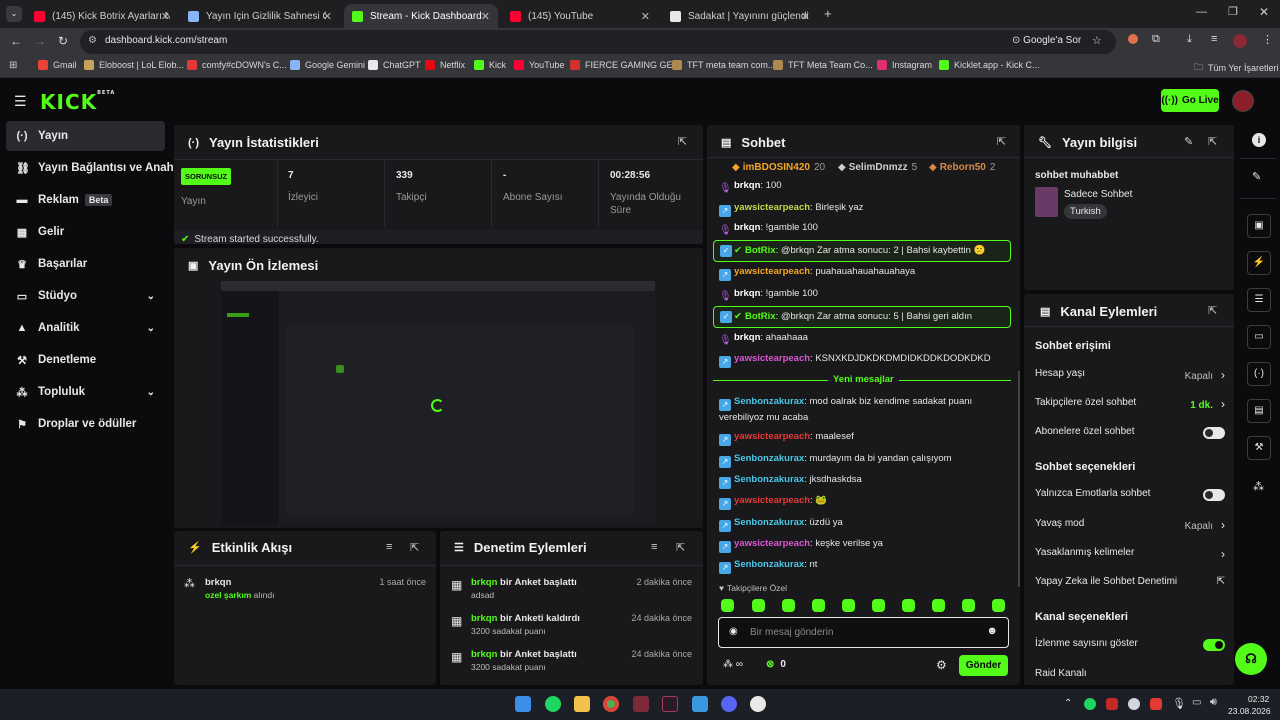 Image resolution: width=1280 pixels, height=720 pixels. Describe the element at coordinates (438, 403) in the screenshot. I see `preview-video` at that location.